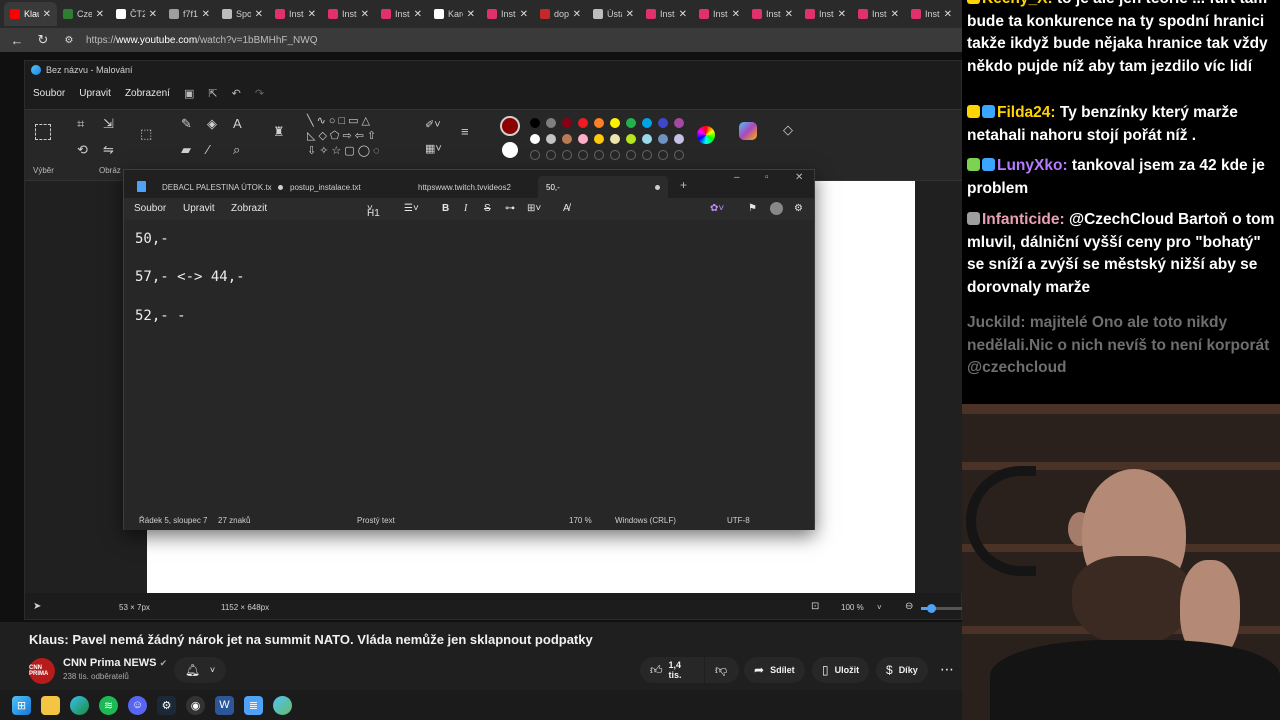 Image resolution: width=1280 pixels, height=720 pixels. I want to click on zoom-out-icon: ⊖, so click(909, 606).